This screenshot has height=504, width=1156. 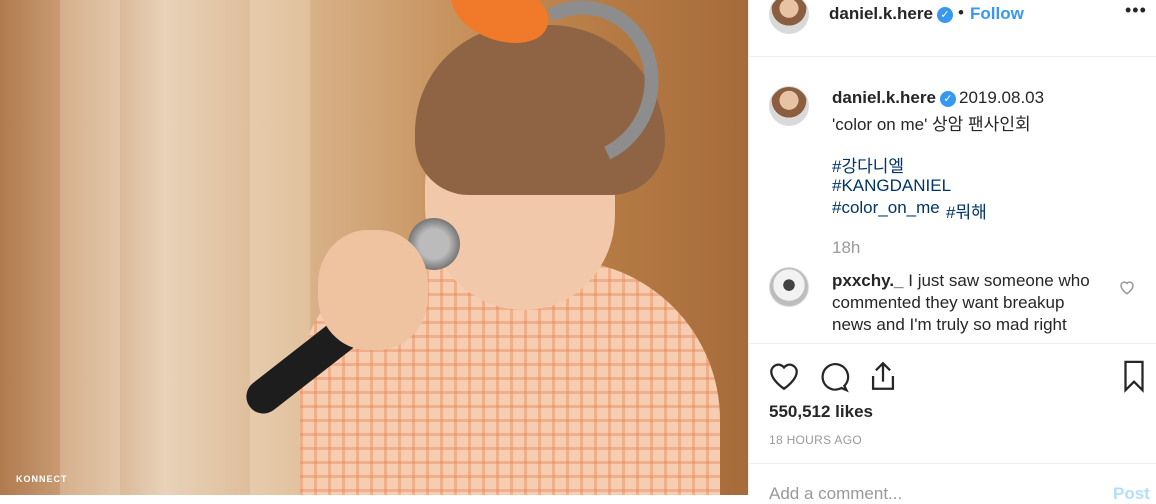 What do you see at coordinates (42, 479) in the screenshot?
I see `watermark-logo: KONNECT` at bounding box center [42, 479].